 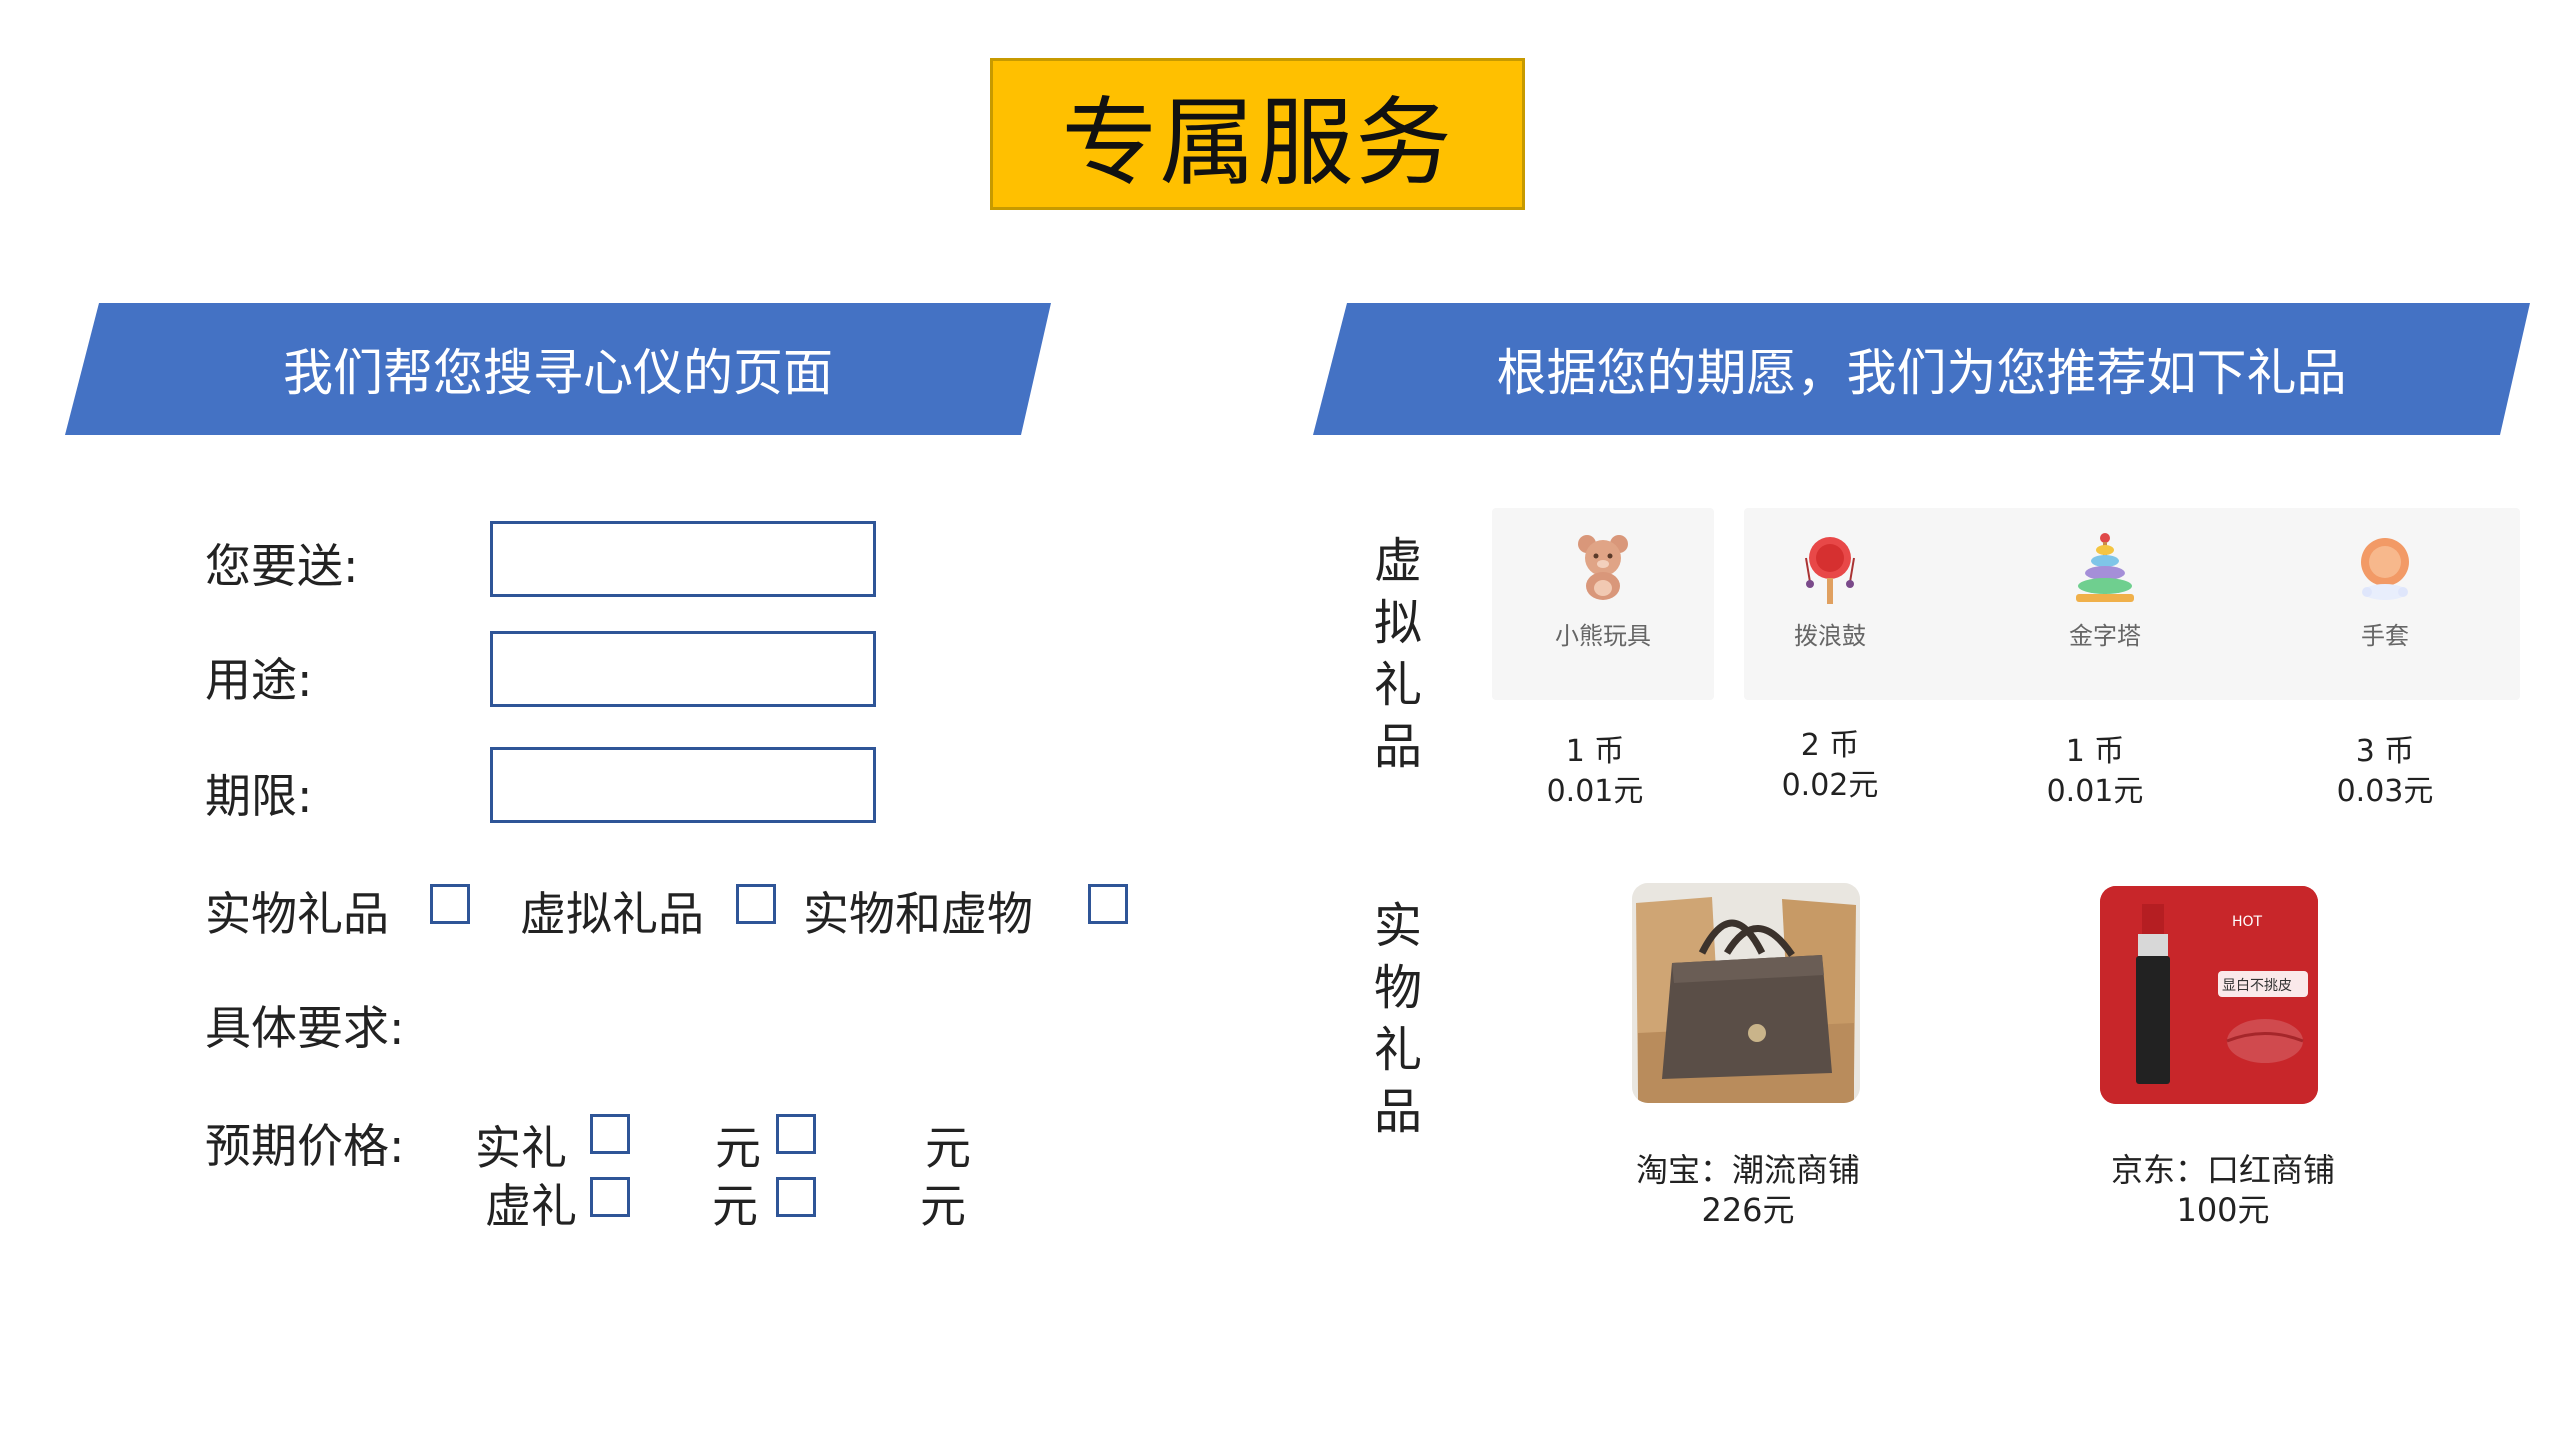 I want to click on gift-name: 小熊玩具, so click(x=1603, y=636).